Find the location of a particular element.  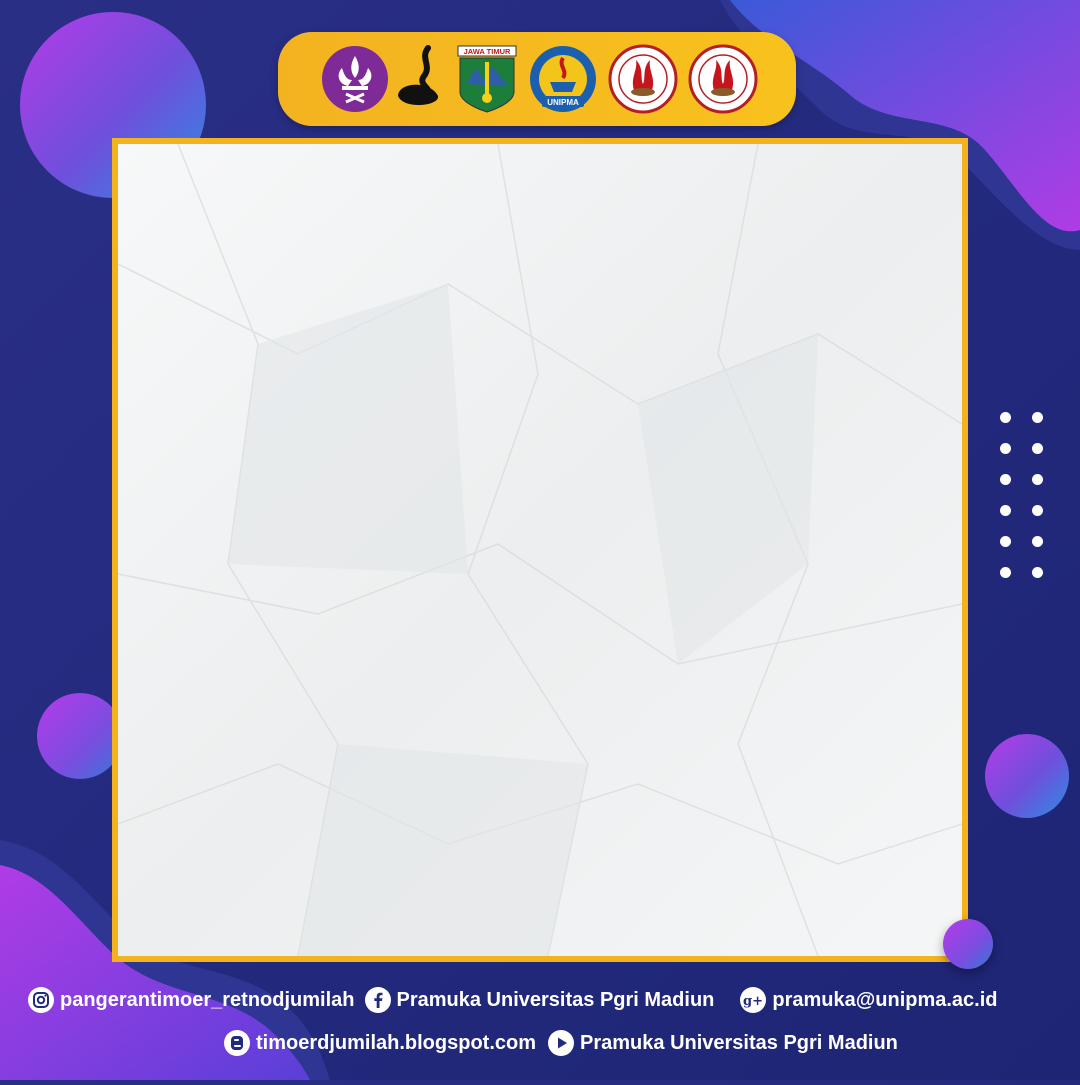

youtube-play-icon is located at coordinates (561, 1043).